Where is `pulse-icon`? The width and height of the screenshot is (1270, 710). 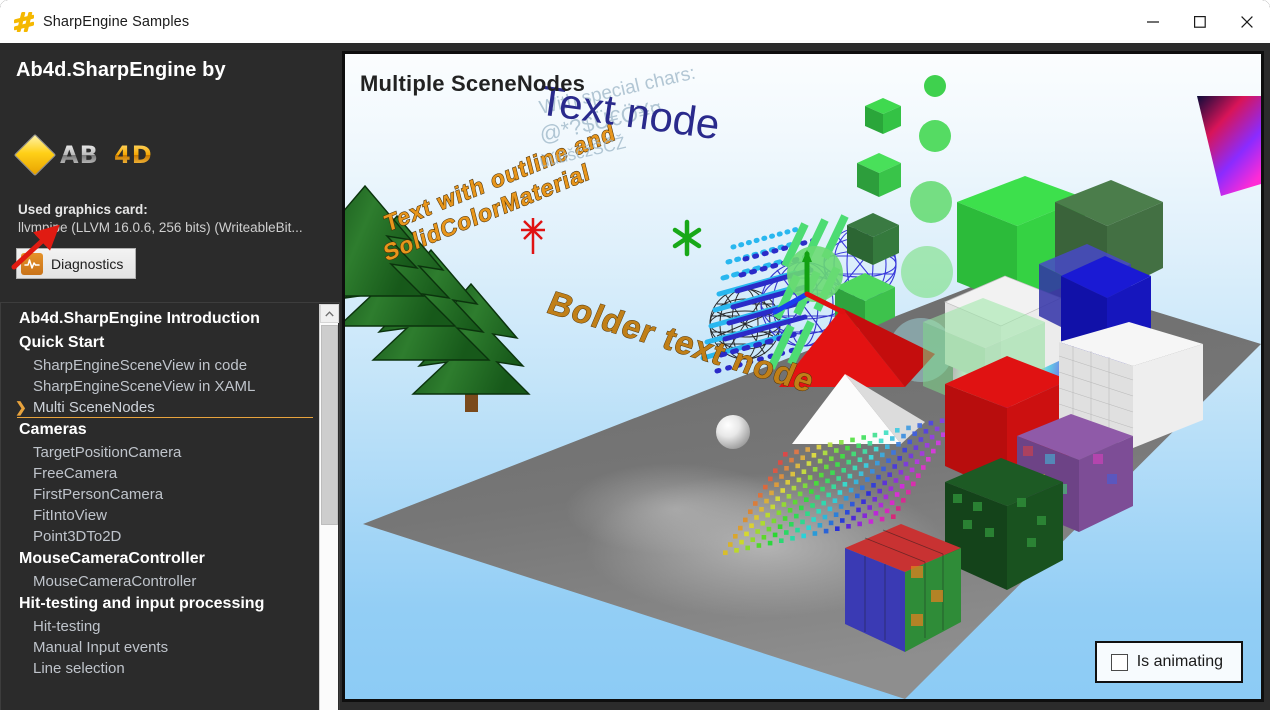 pulse-icon is located at coordinates (32, 263).